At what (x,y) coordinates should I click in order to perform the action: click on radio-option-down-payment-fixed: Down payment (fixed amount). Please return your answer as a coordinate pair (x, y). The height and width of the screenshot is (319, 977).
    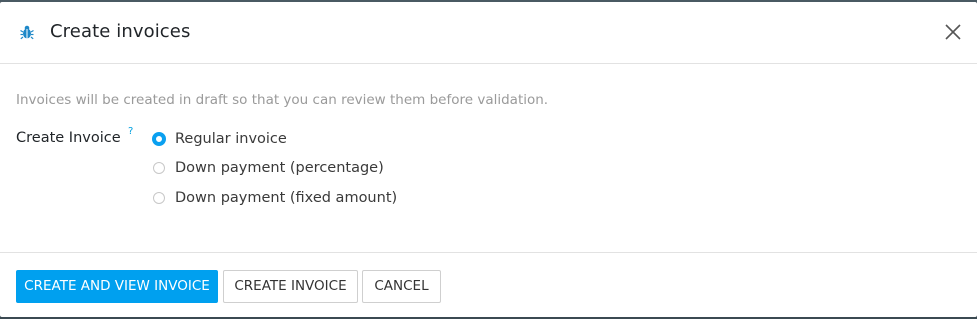
    Looking at the image, I should click on (275, 198).